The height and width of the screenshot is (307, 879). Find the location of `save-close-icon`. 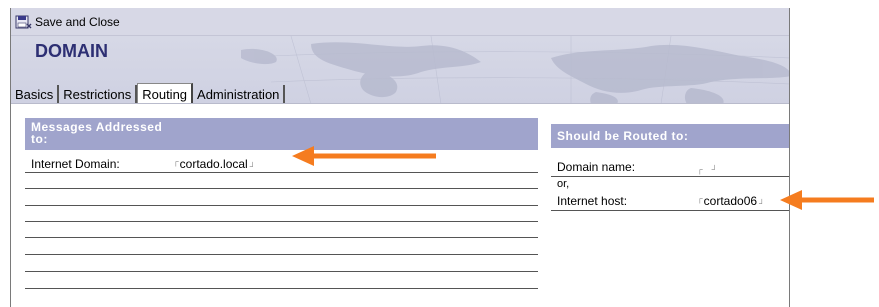

save-close-icon is located at coordinates (24, 22).